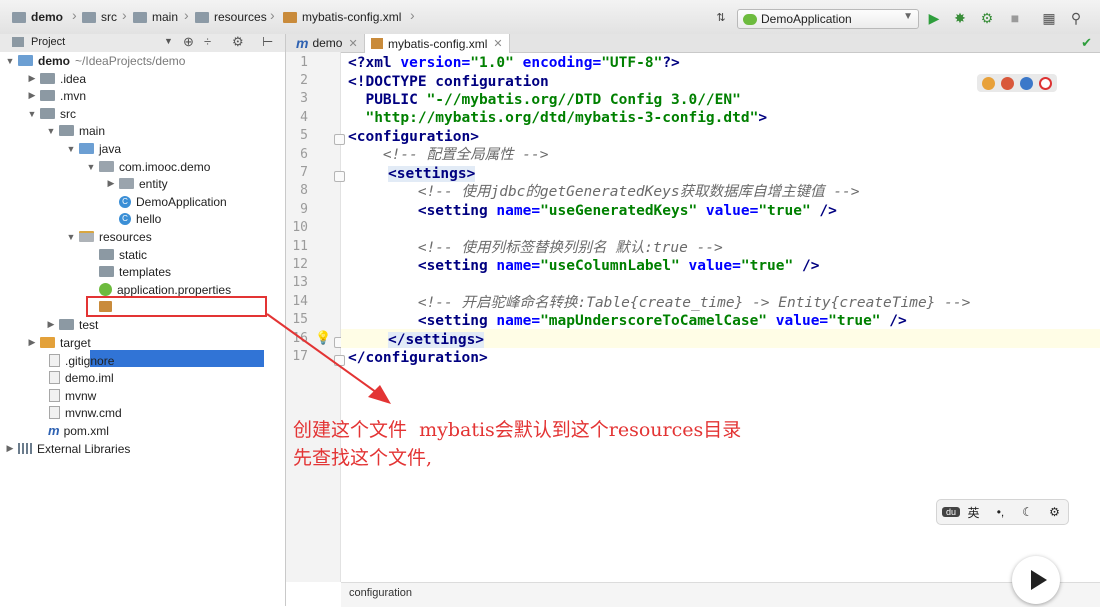  Describe the element at coordinates (304, 80) in the screenshot. I see `line-number: 2` at that location.